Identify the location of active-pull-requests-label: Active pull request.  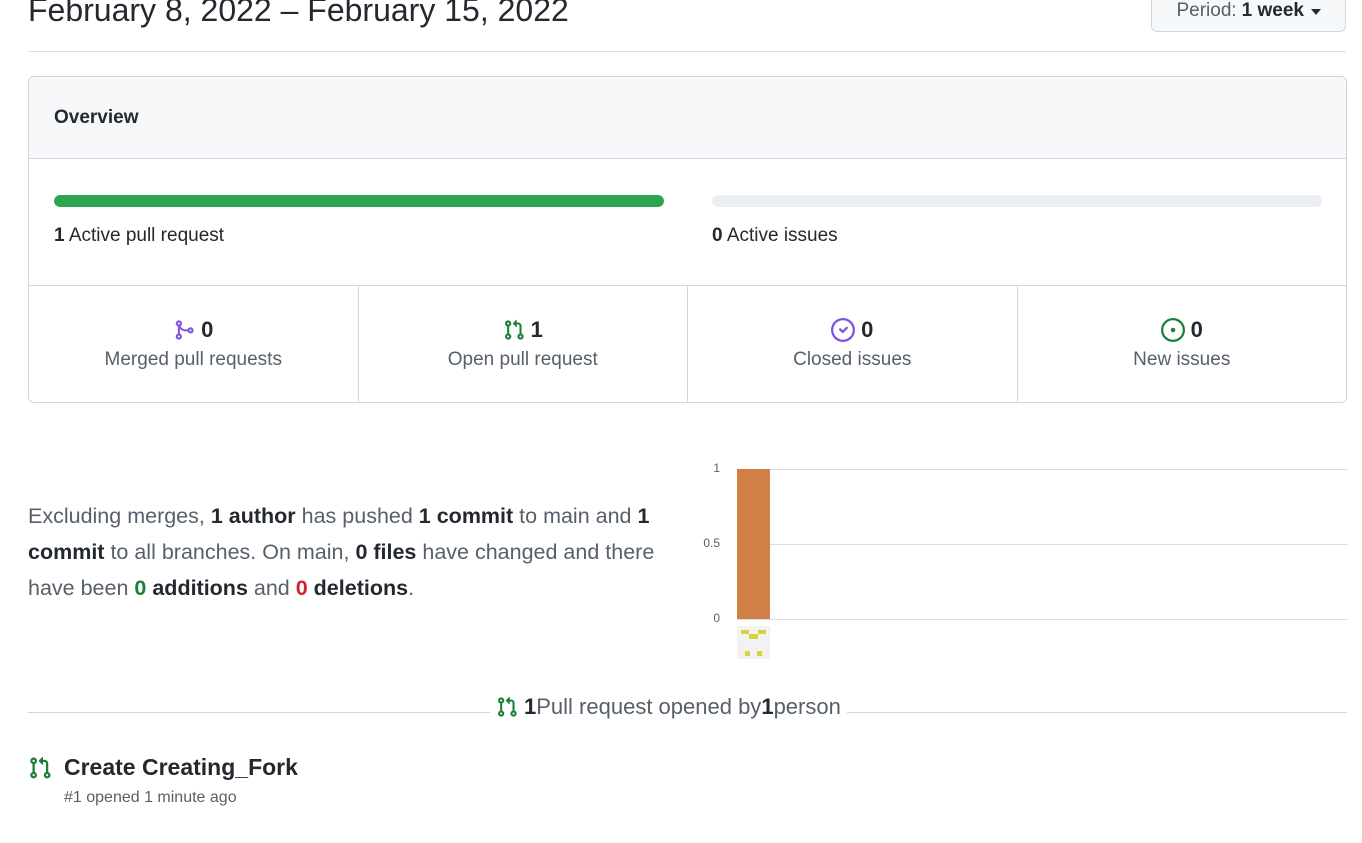
(146, 235).